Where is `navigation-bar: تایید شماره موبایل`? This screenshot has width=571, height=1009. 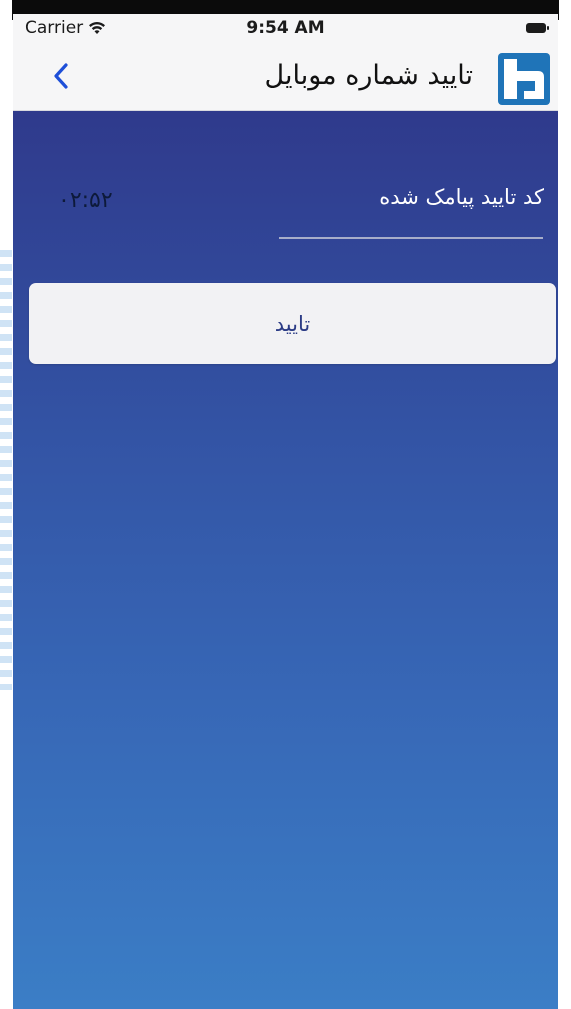 navigation-bar: تایید شماره موبایل is located at coordinates (285, 76).